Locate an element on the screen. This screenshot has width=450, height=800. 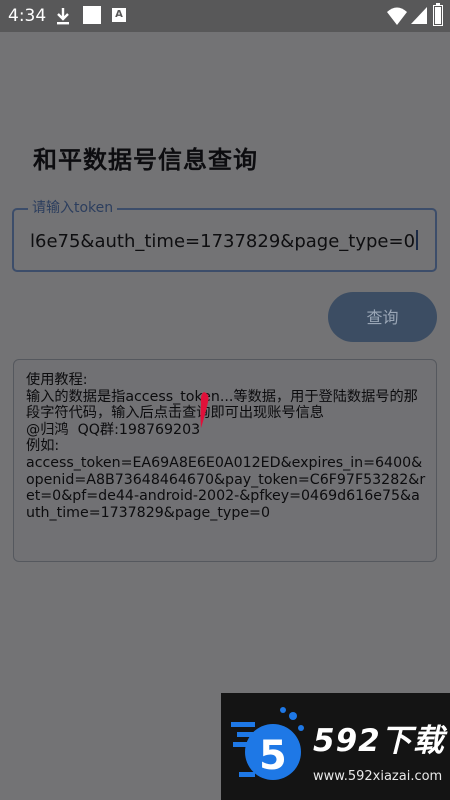
watermark-brand: 592下载 is located at coordinates (379, 741).